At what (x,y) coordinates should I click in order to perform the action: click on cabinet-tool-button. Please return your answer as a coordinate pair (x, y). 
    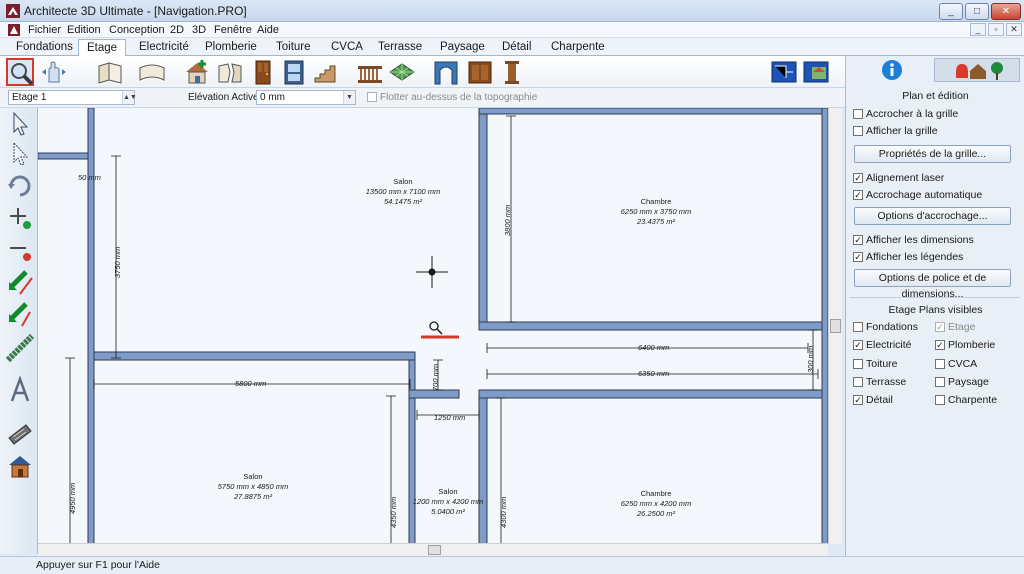
    Looking at the image, I should click on (480, 72).